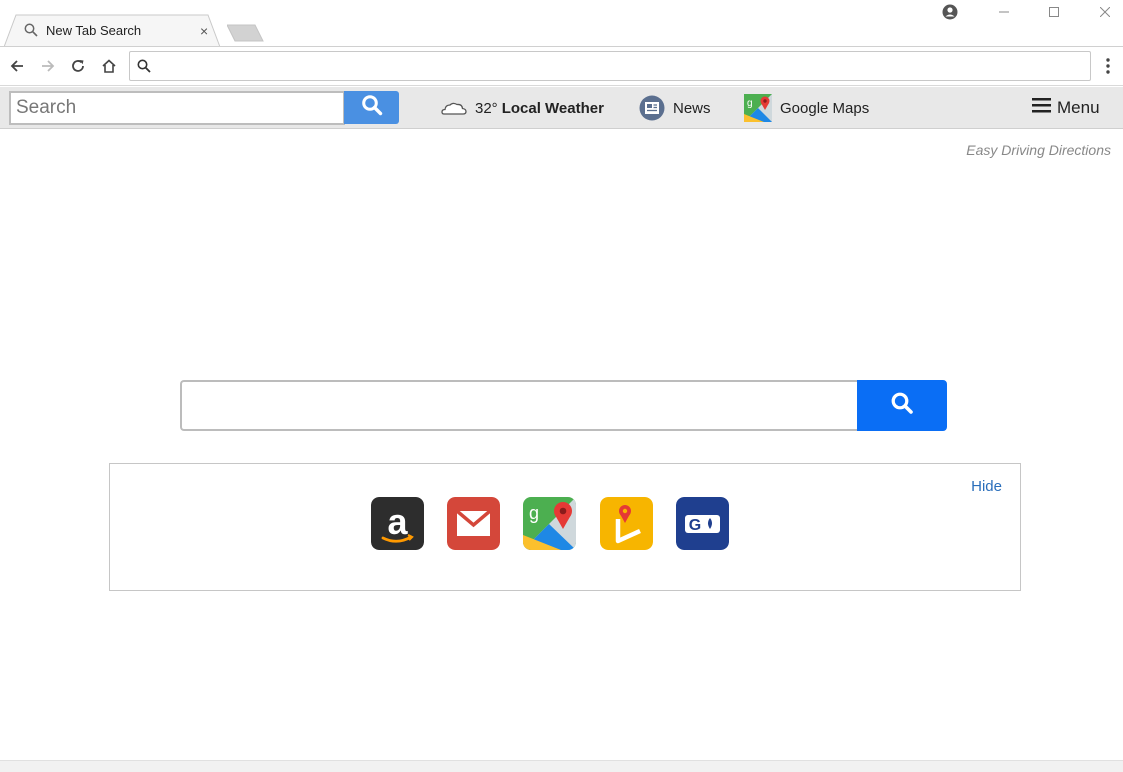  Describe the element at coordinates (1078, 107) in the screenshot. I see `menu-label: Menu` at that location.